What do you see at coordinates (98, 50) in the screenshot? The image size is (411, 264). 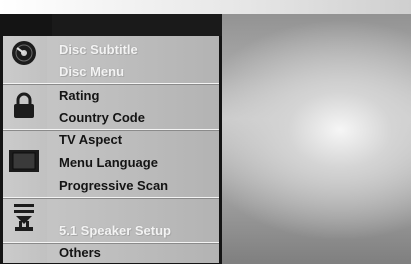 I see `menu-item-disc-subtitle: Disc Subtitle` at bounding box center [98, 50].